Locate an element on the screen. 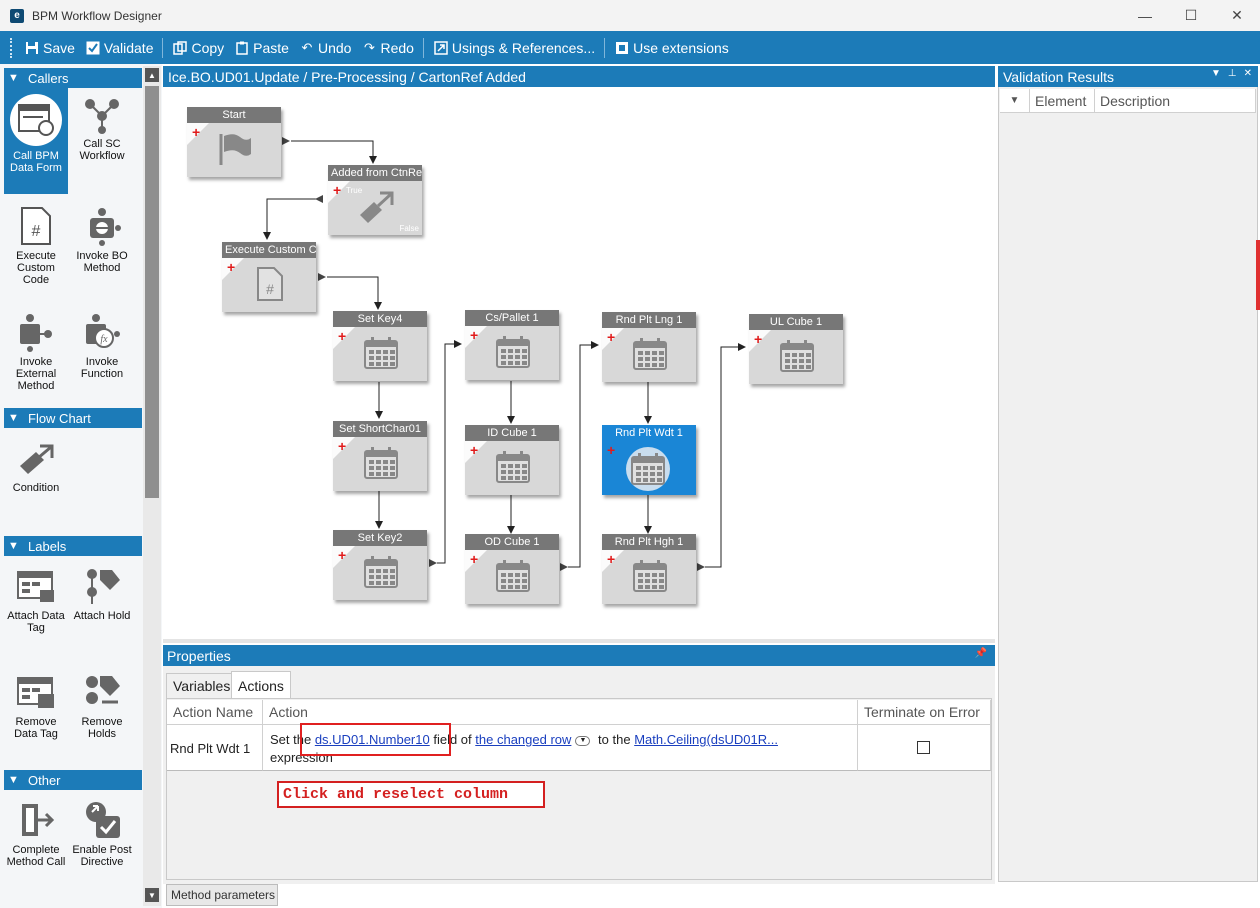  tab-variables: Variables is located at coordinates (202, 685).